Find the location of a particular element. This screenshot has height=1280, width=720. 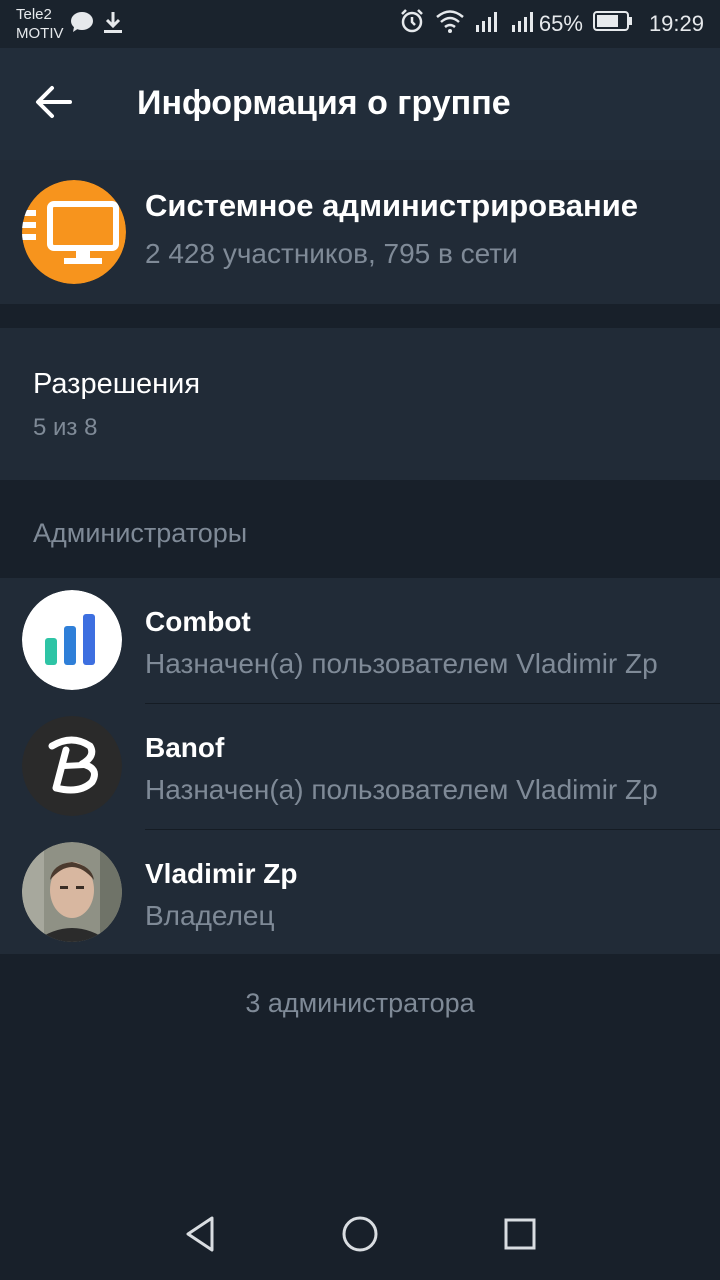

nav-back-button is located at coordinates (200, 1236).